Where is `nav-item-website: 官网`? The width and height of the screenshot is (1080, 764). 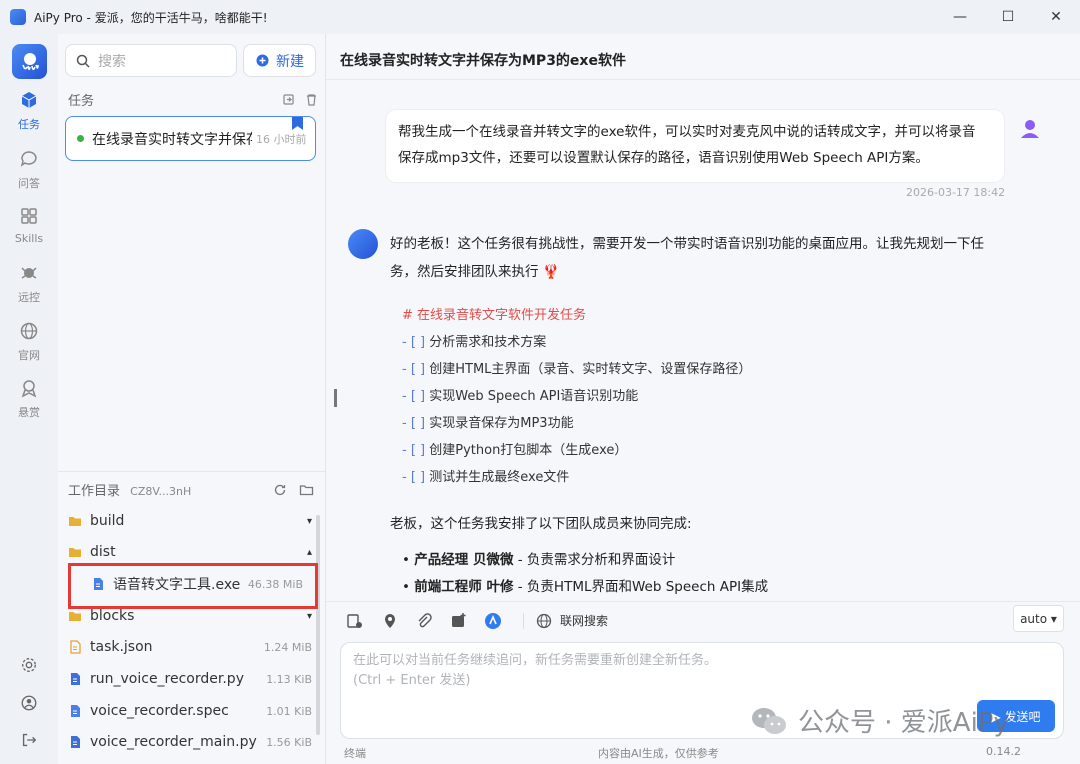
nav-item-website: 官网 is located at coordinates (29, 342).